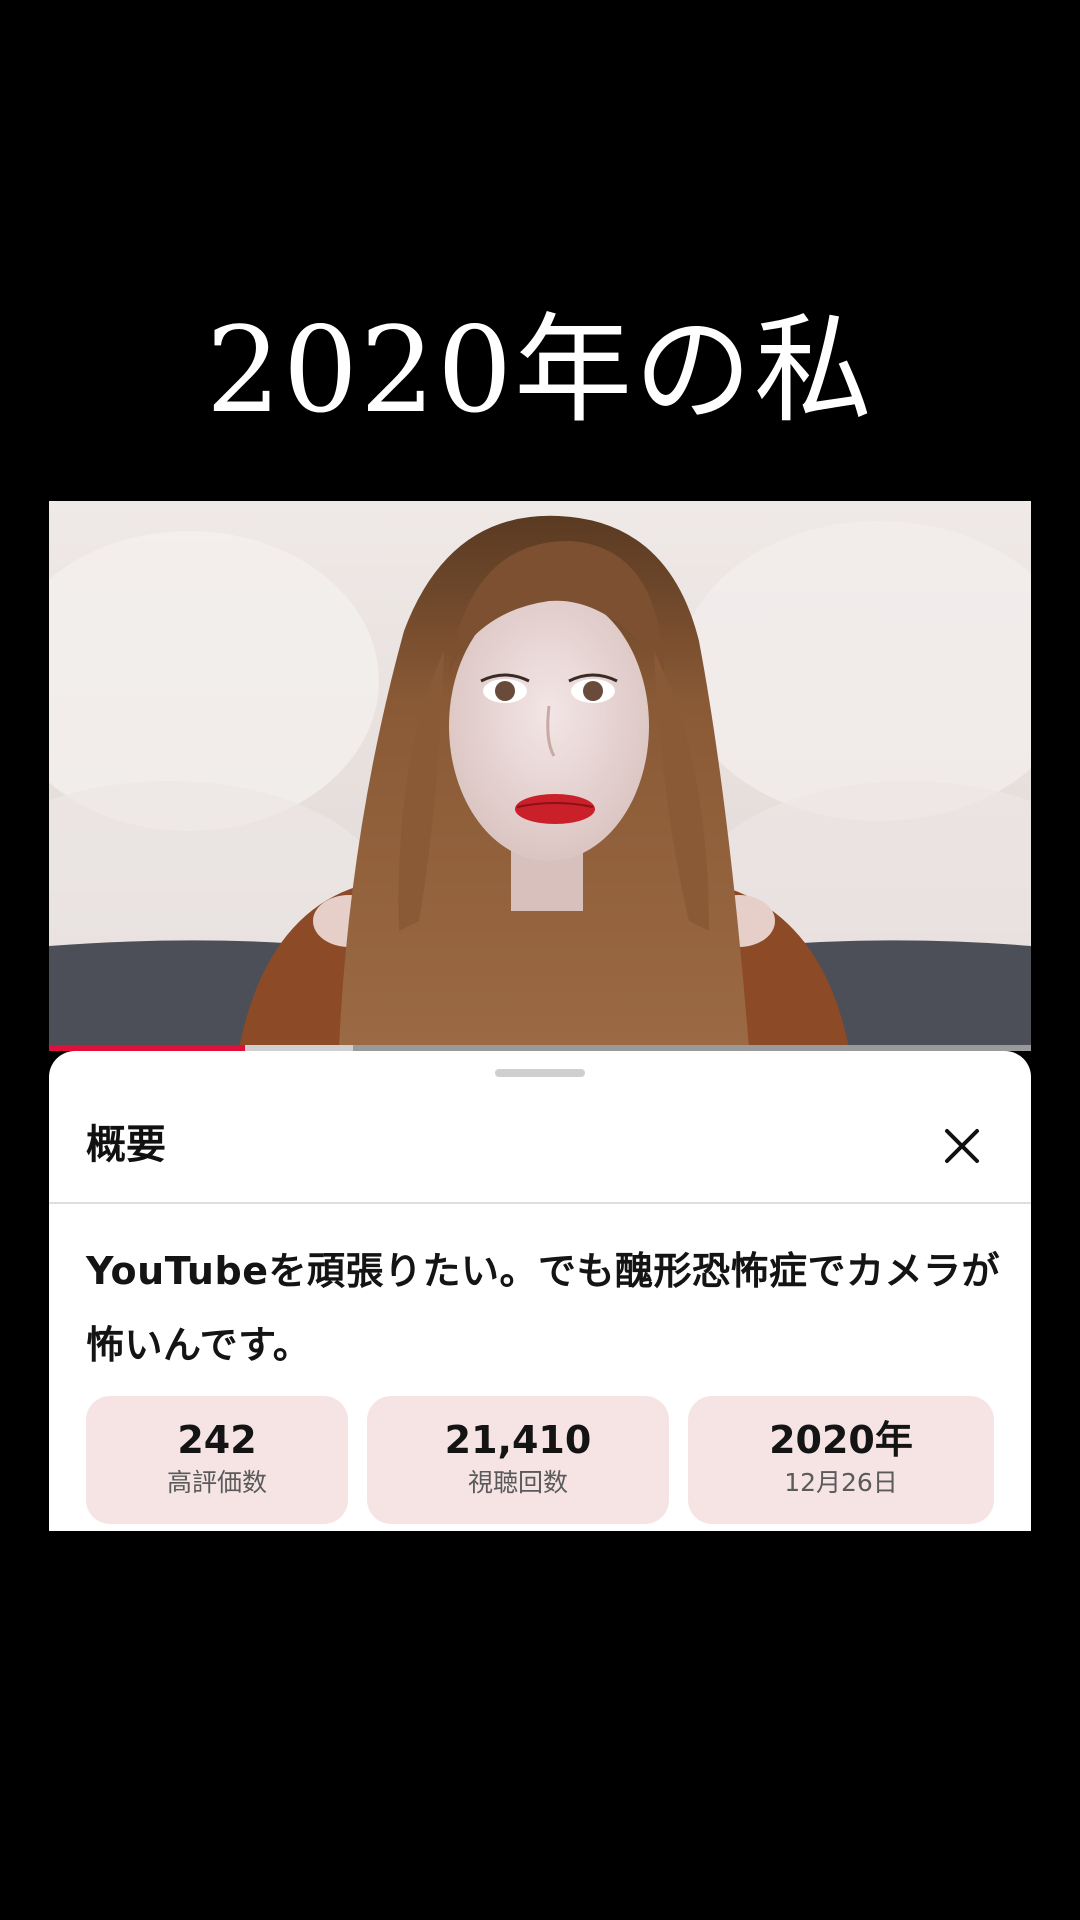 This screenshot has height=1920, width=1080. I want to click on sheet-title: 概要, so click(126, 1145).